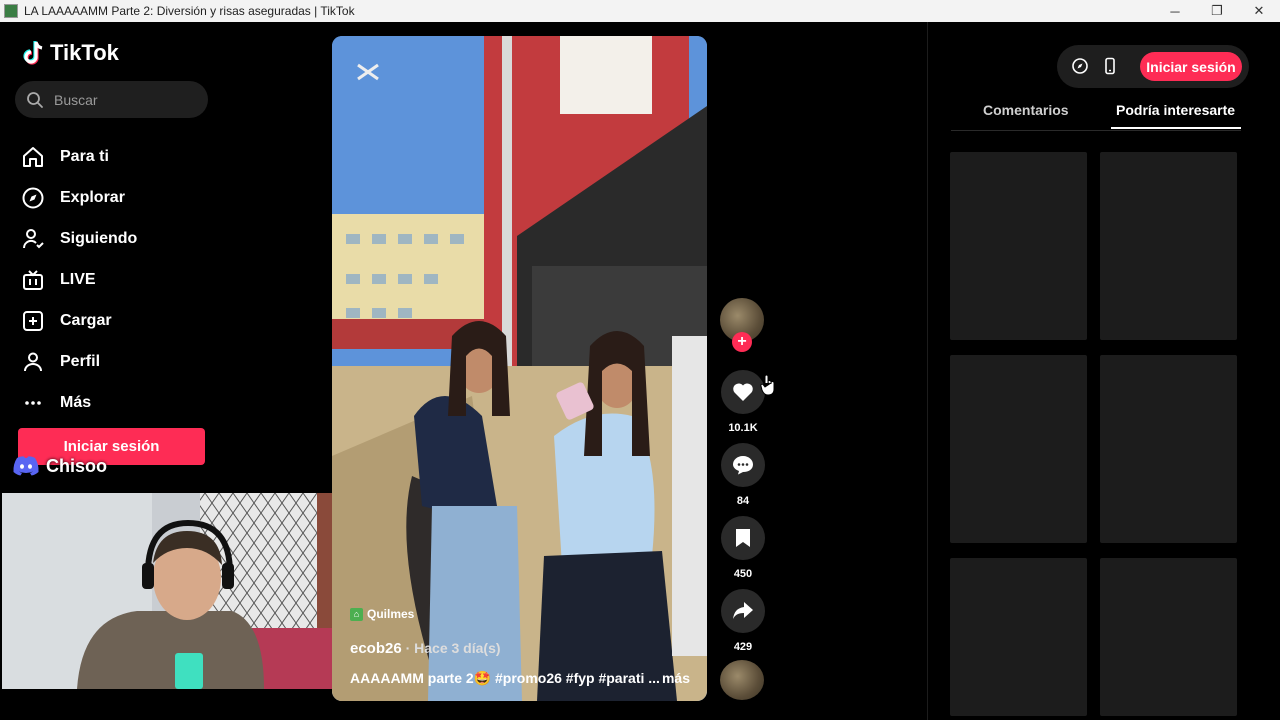 The image size is (1280, 720). I want to click on location-badge: ⌂ Quilmes, so click(382, 614).